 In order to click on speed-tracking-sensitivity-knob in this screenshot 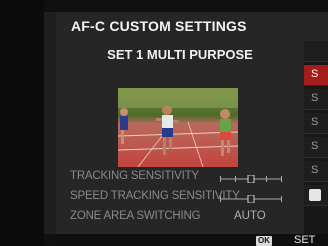, I will do `click(251, 199)`.